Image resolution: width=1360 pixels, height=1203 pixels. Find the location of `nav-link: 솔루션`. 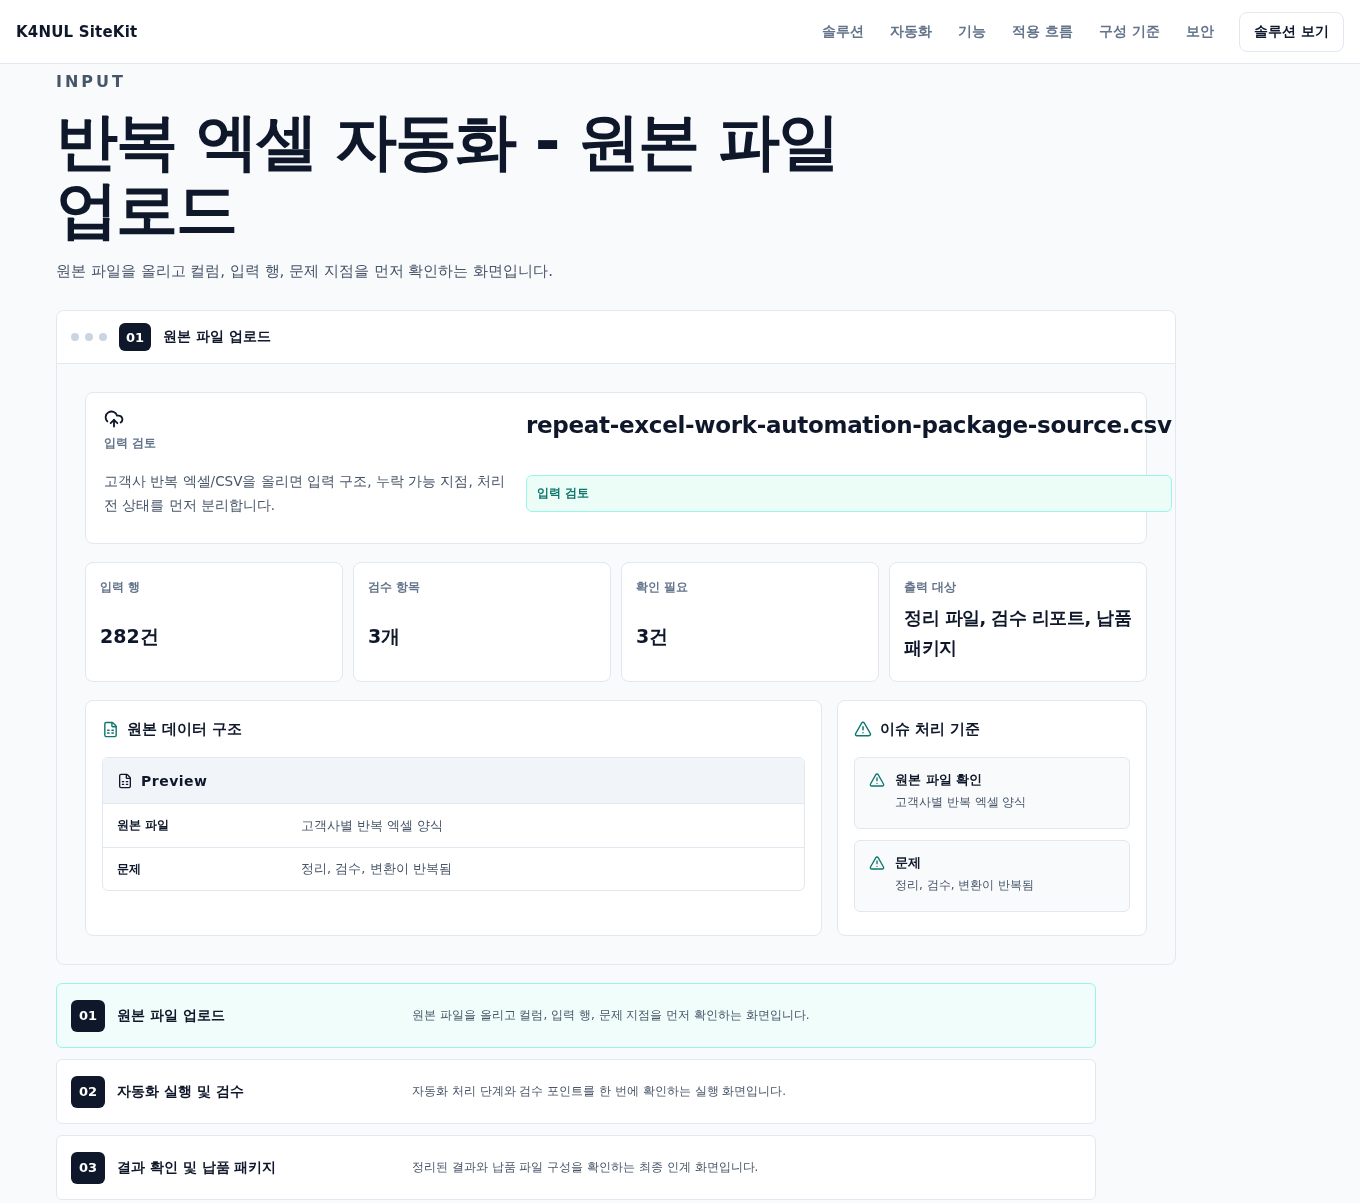

nav-link: 솔루션 is located at coordinates (843, 31).